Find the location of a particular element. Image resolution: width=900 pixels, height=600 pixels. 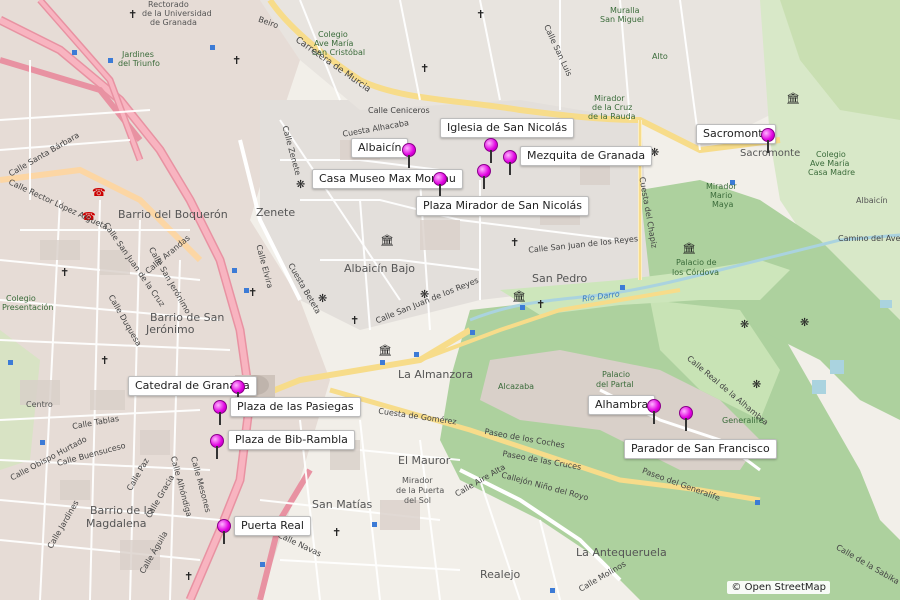

poi-label: Mezquita de Granada is located at coordinates (586, 156).